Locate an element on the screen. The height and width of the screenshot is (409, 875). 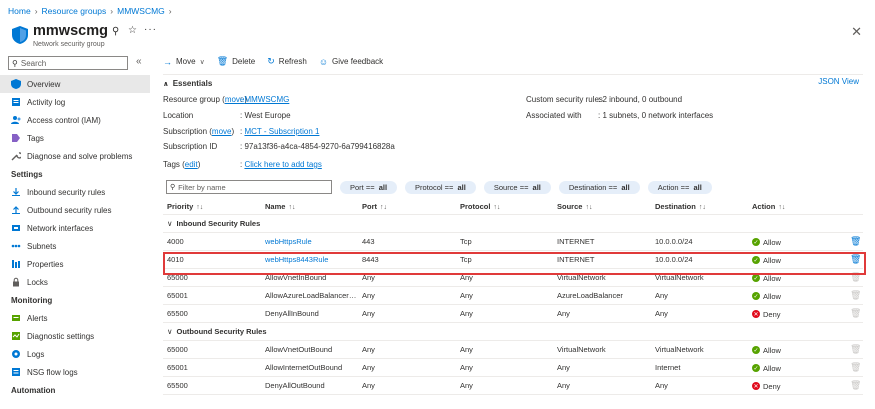
filter-by-name-input: ⚲ Filter by name is located at coordinates (249, 187).